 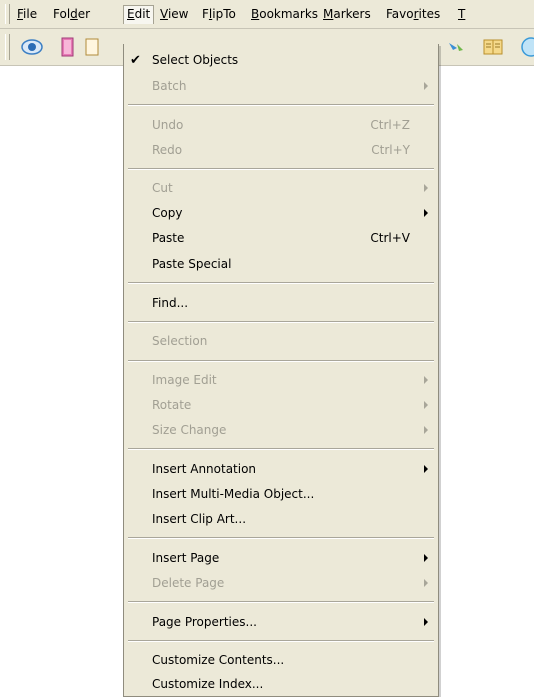 I want to click on pink-card-icon, so click(x=67, y=47).